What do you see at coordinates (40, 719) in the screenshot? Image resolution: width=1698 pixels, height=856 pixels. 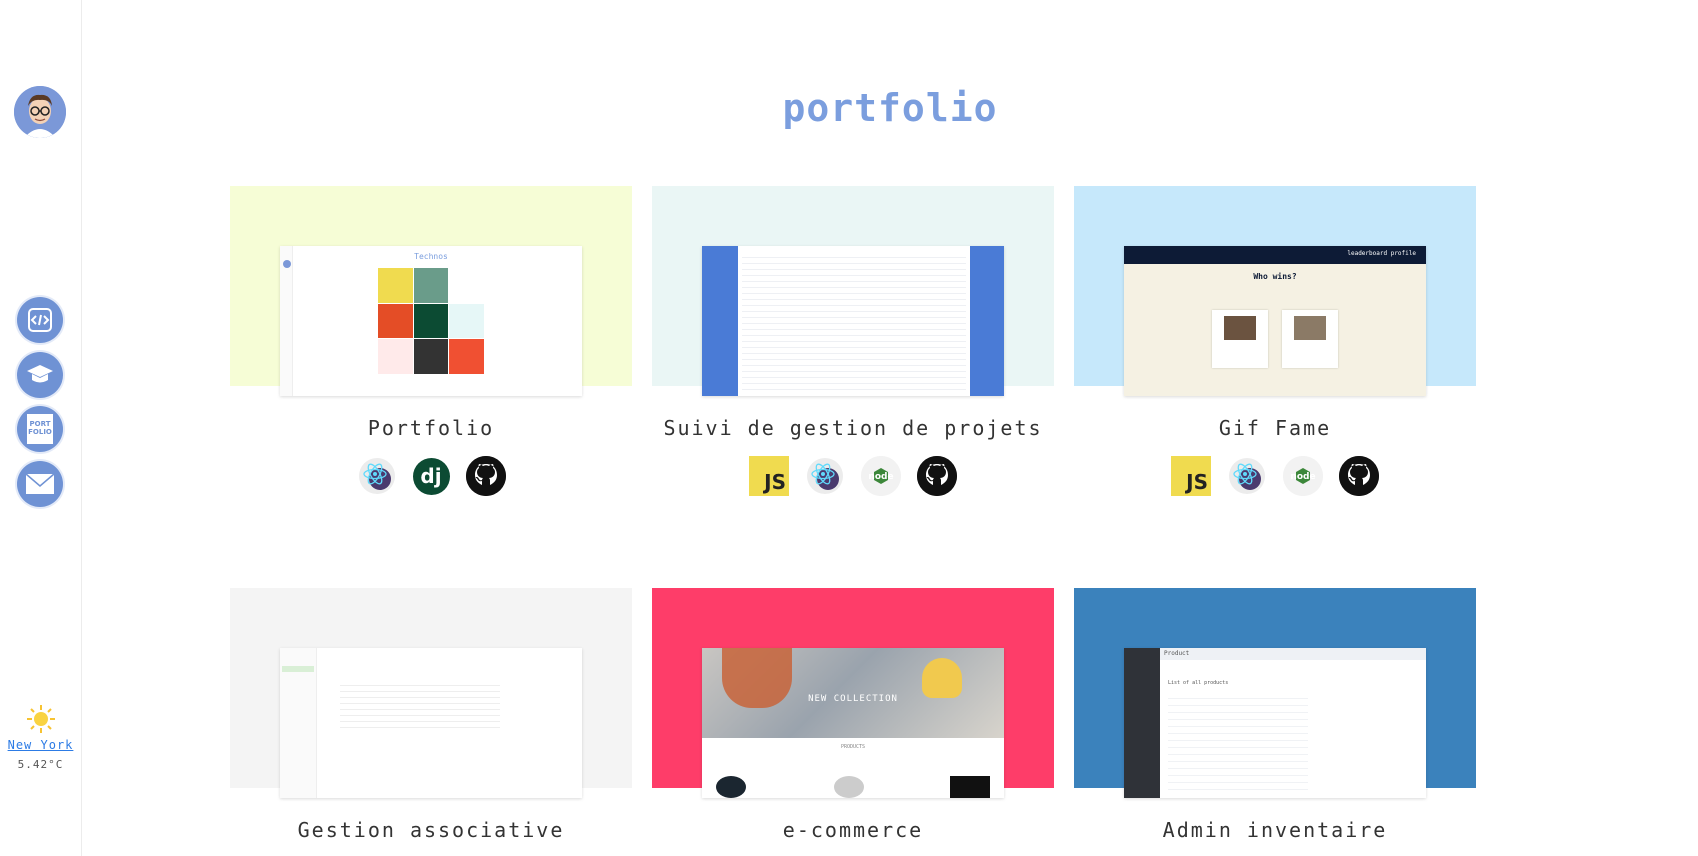 I see `sun-icon` at bounding box center [40, 719].